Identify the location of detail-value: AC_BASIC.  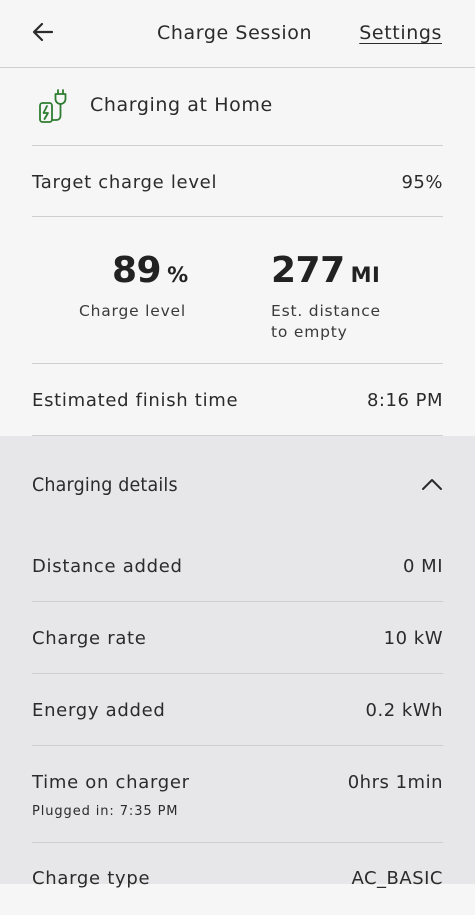
(397, 878).